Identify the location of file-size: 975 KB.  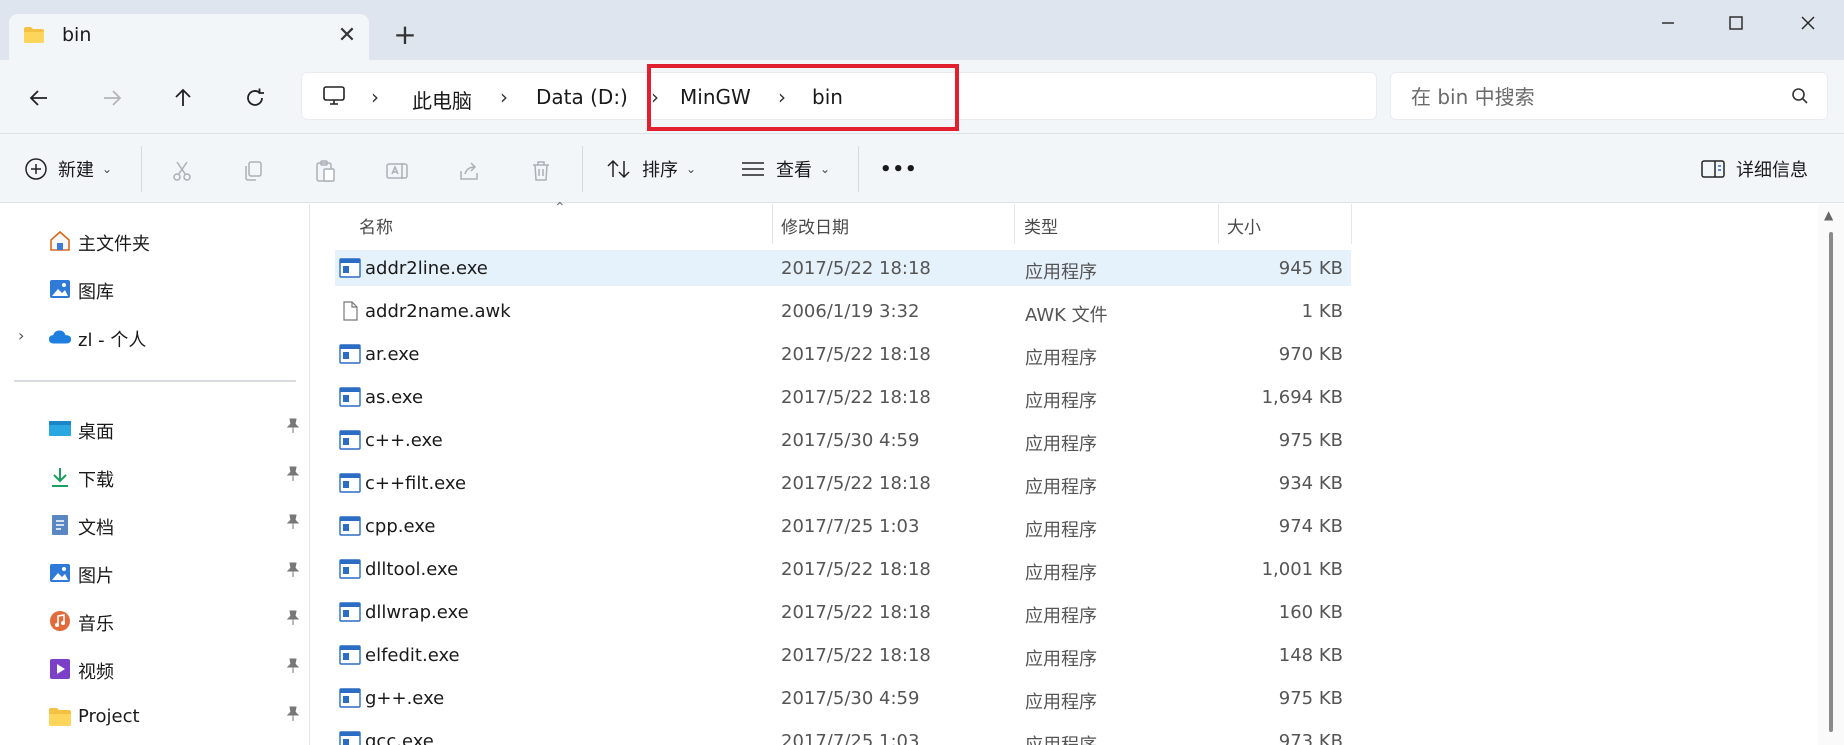
(1310, 440).